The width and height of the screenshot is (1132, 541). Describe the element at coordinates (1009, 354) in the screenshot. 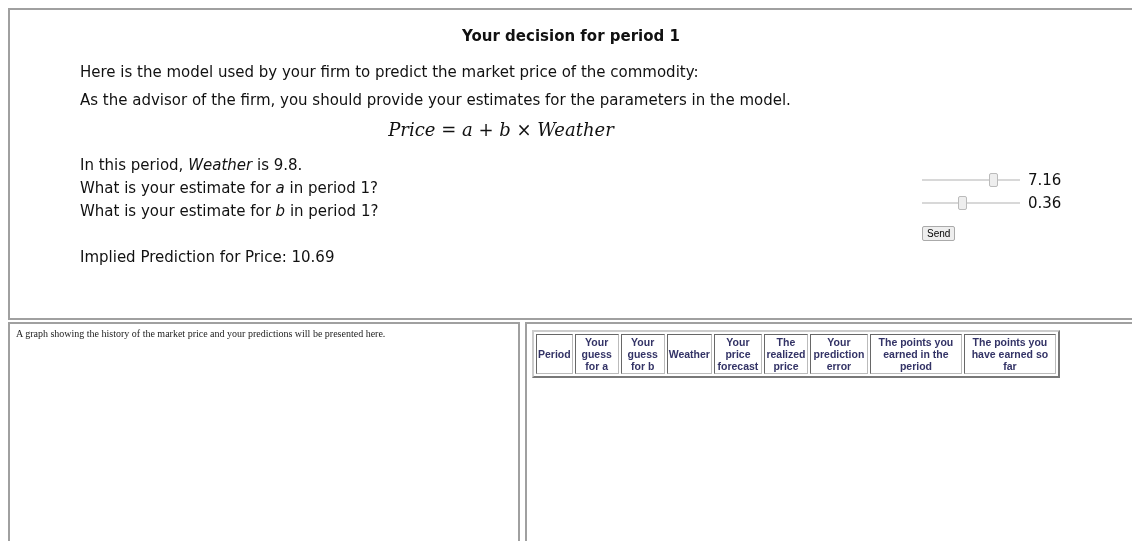

I see `column-header: The points you have earned so far` at that location.